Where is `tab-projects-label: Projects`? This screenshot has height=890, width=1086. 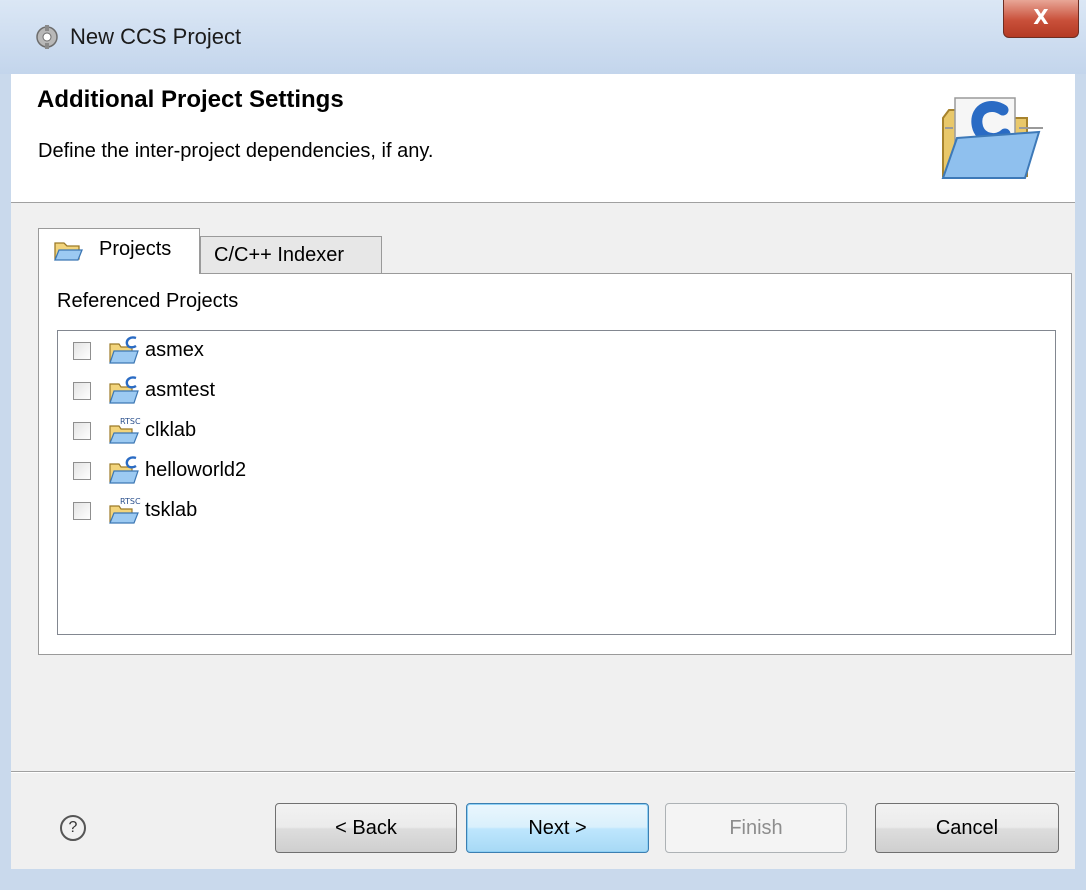
tab-projects-label: Projects is located at coordinates (135, 249).